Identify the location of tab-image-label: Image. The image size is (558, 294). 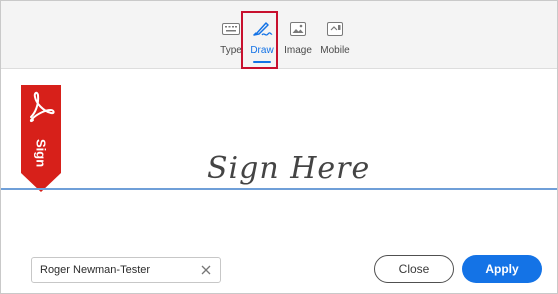
(298, 50).